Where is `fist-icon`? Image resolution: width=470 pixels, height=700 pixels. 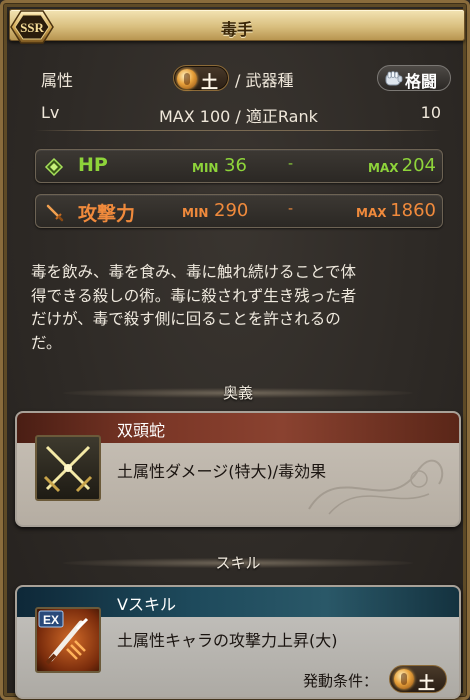 fist-icon is located at coordinates (394, 78).